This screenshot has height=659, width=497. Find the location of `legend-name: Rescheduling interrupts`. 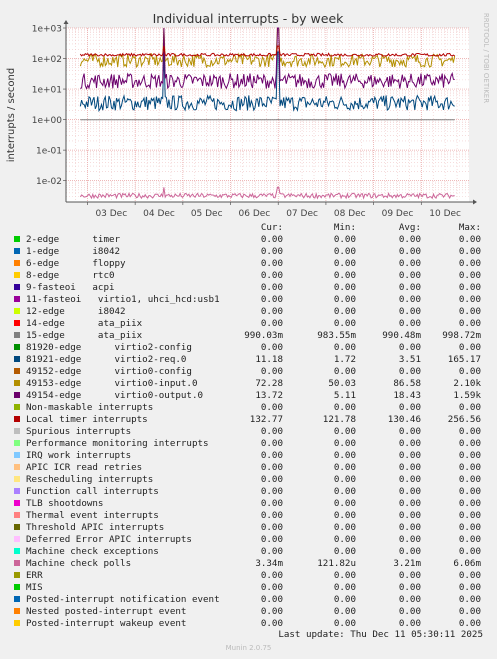

legend-name: Rescheduling interrupts is located at coordinates (90, 479).